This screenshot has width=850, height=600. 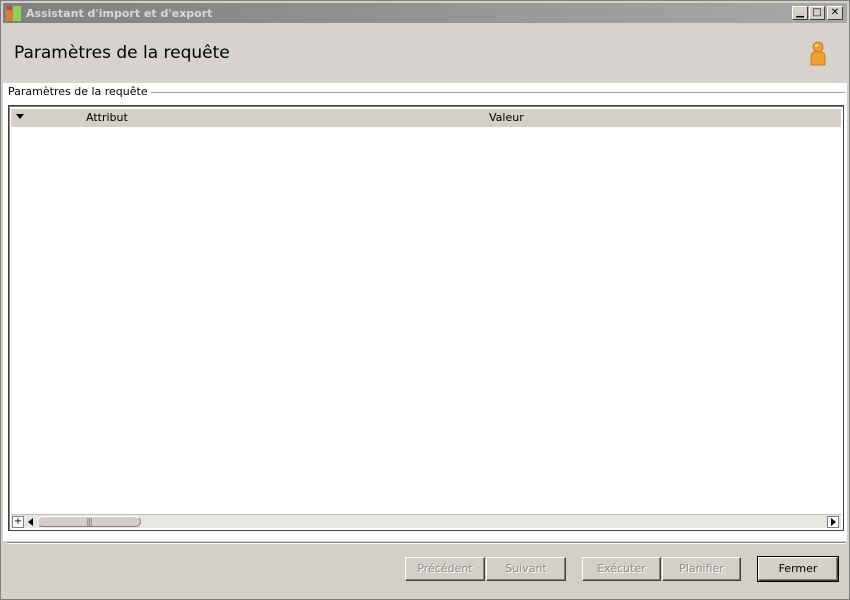 I want to click on scroll-left-icon, so click(x=30, y=522).